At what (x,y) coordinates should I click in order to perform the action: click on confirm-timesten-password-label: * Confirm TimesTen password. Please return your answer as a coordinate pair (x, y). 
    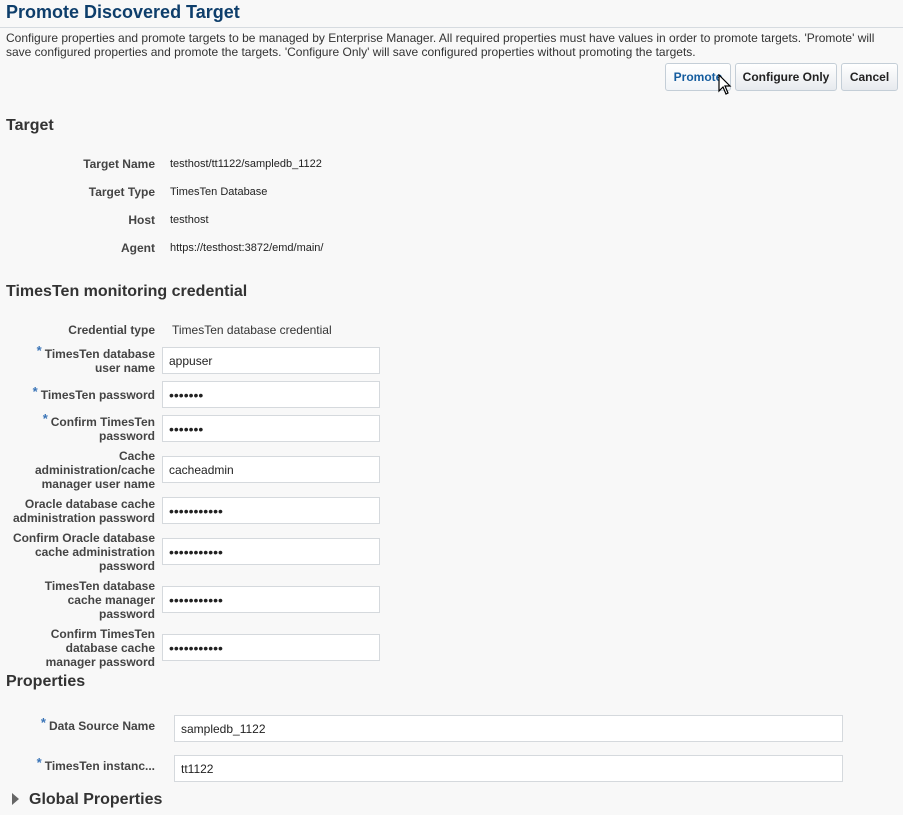
    Looking at the image, I should click on (98, 427).